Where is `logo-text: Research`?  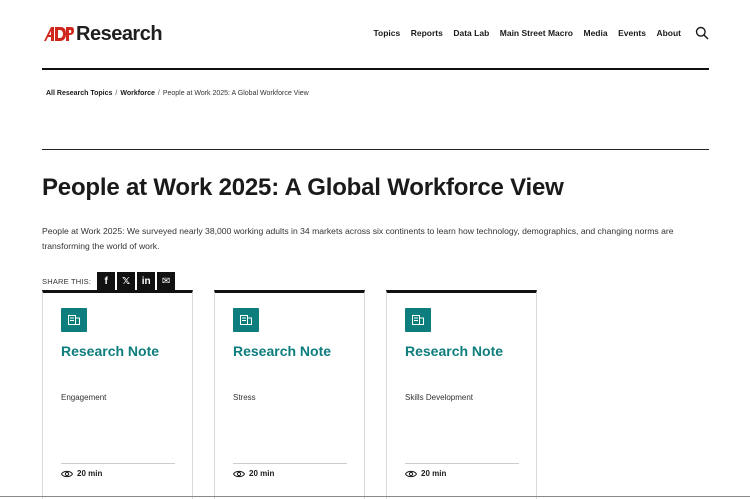
logo-text: Research is located at coordinates (119, 34).